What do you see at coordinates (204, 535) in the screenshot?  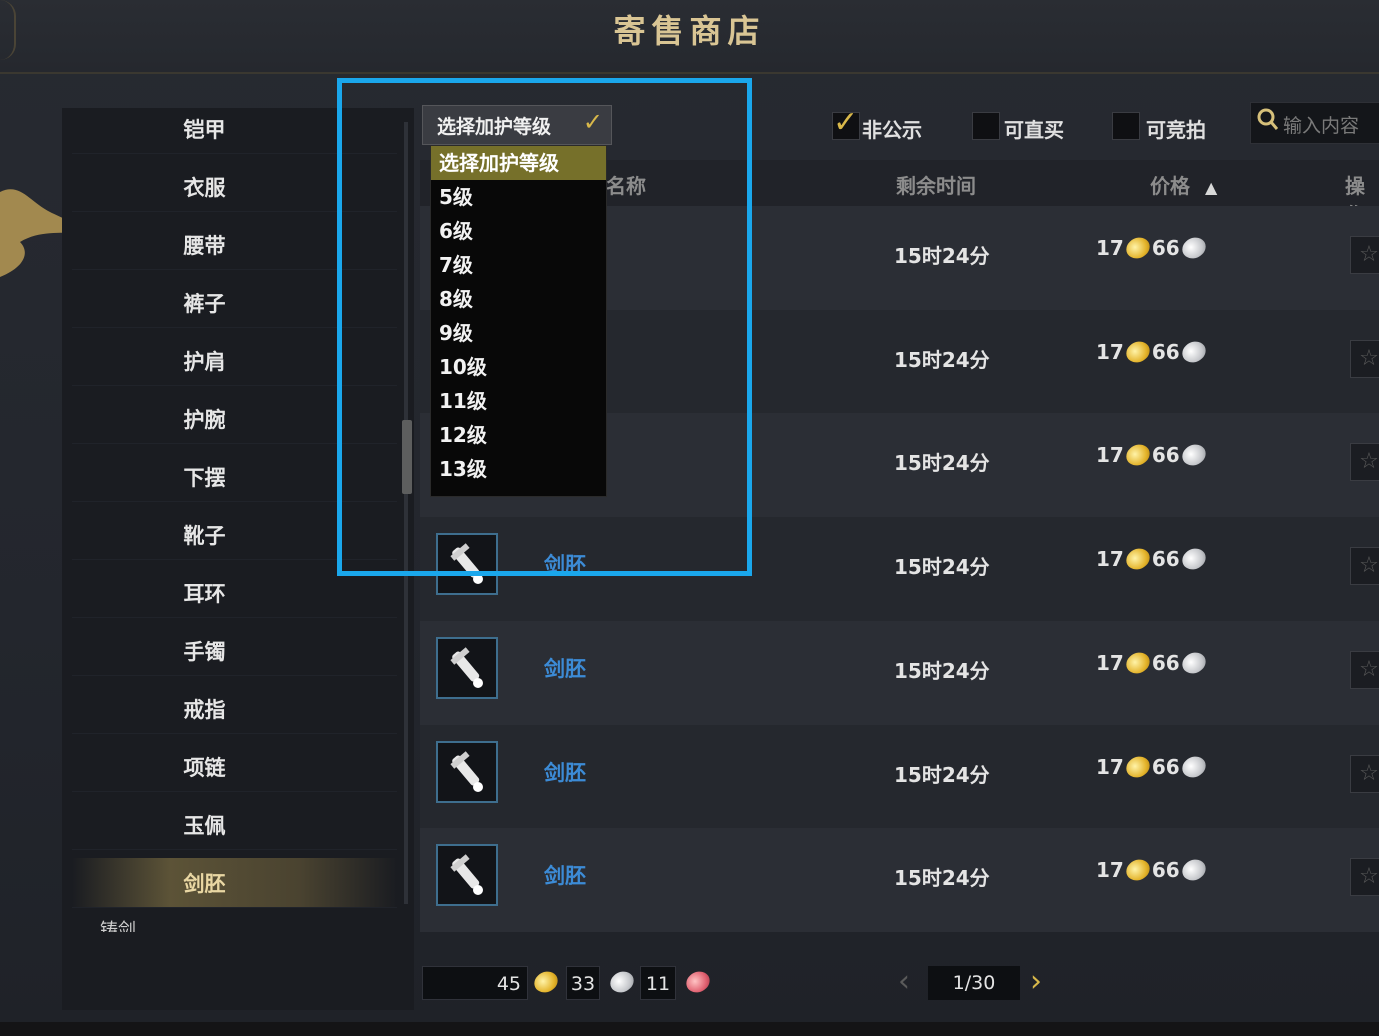 I see `sidebar-item-label: 靴子` at bounding box center [204, 535].